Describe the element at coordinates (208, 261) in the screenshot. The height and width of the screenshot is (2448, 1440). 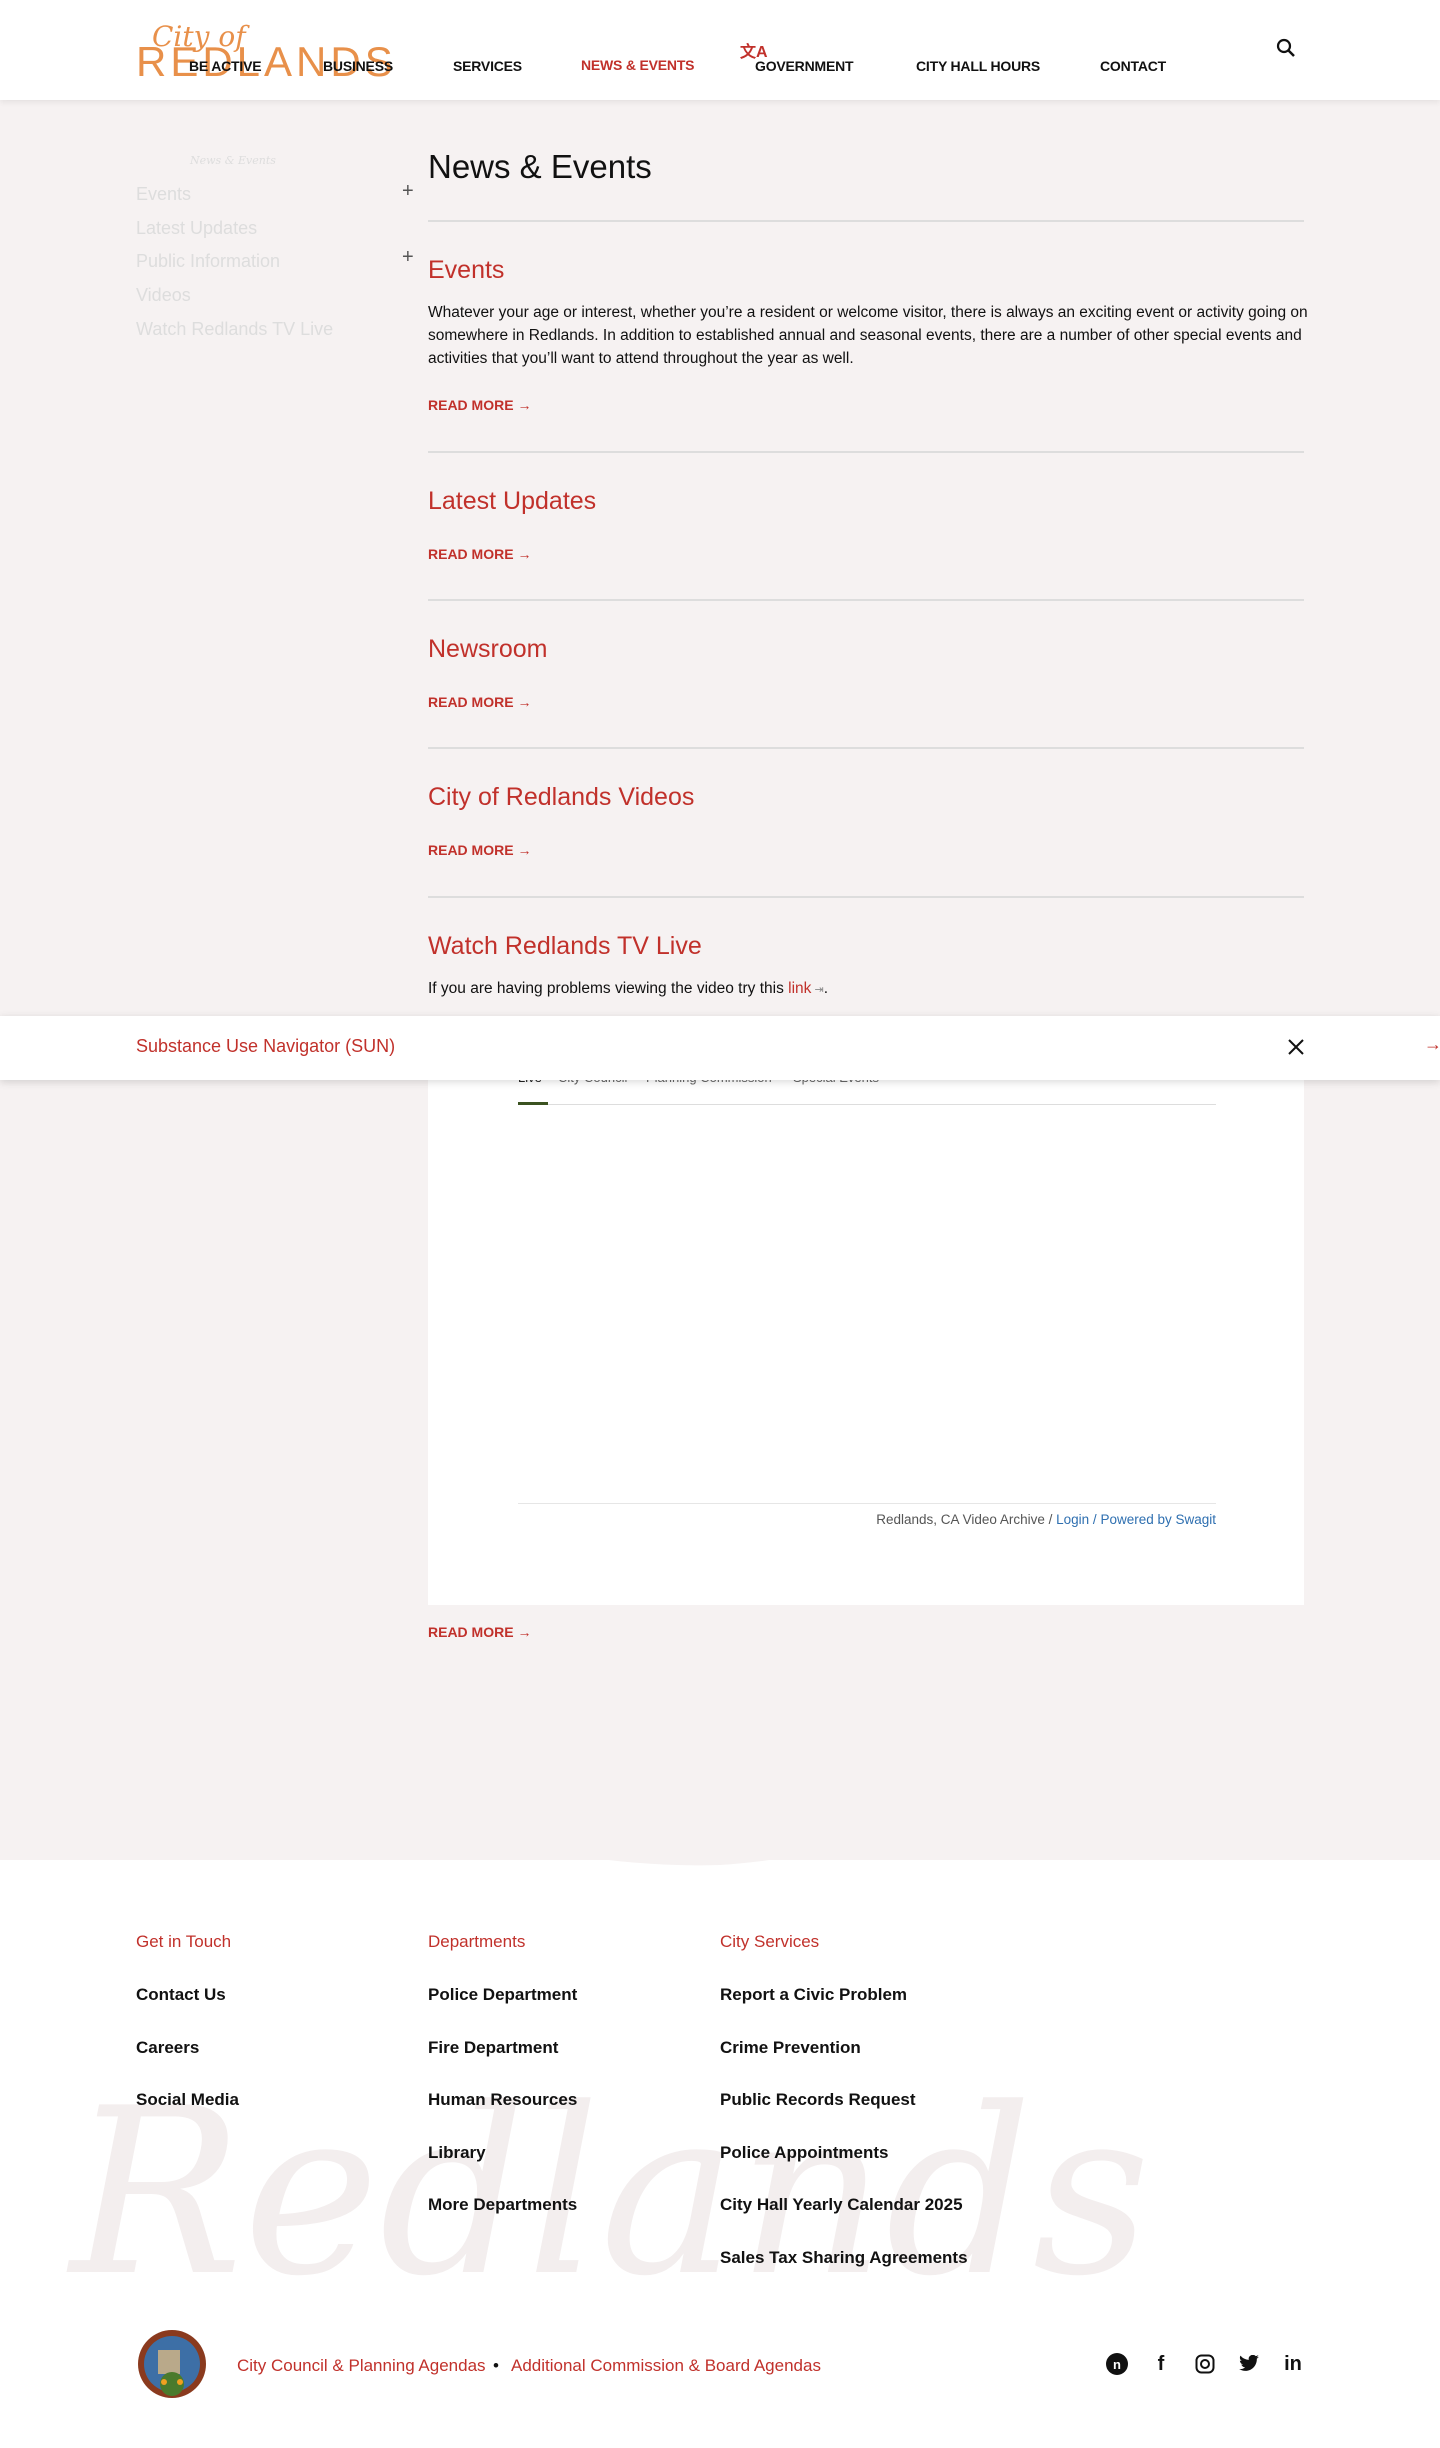
I see `sidebar-item-public-information: Public Information` at that location.